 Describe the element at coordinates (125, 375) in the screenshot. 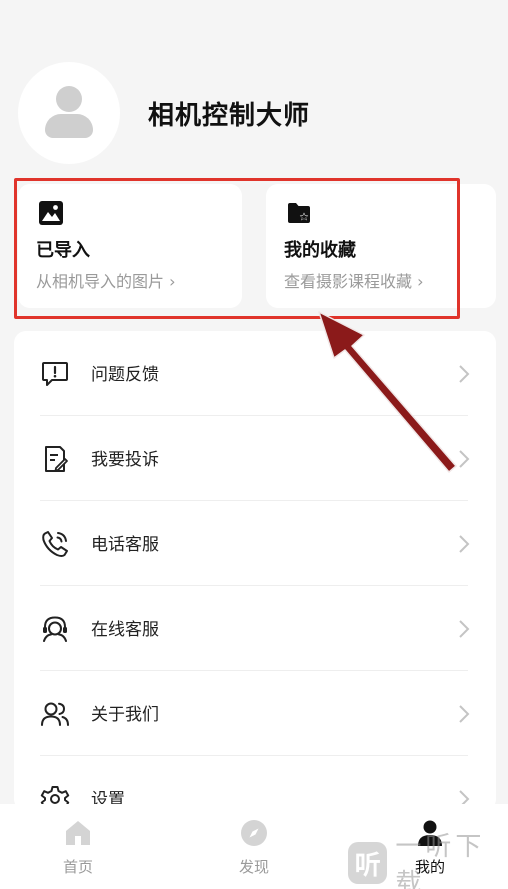

I see `menu-item-label: 问题反馈` at that location.